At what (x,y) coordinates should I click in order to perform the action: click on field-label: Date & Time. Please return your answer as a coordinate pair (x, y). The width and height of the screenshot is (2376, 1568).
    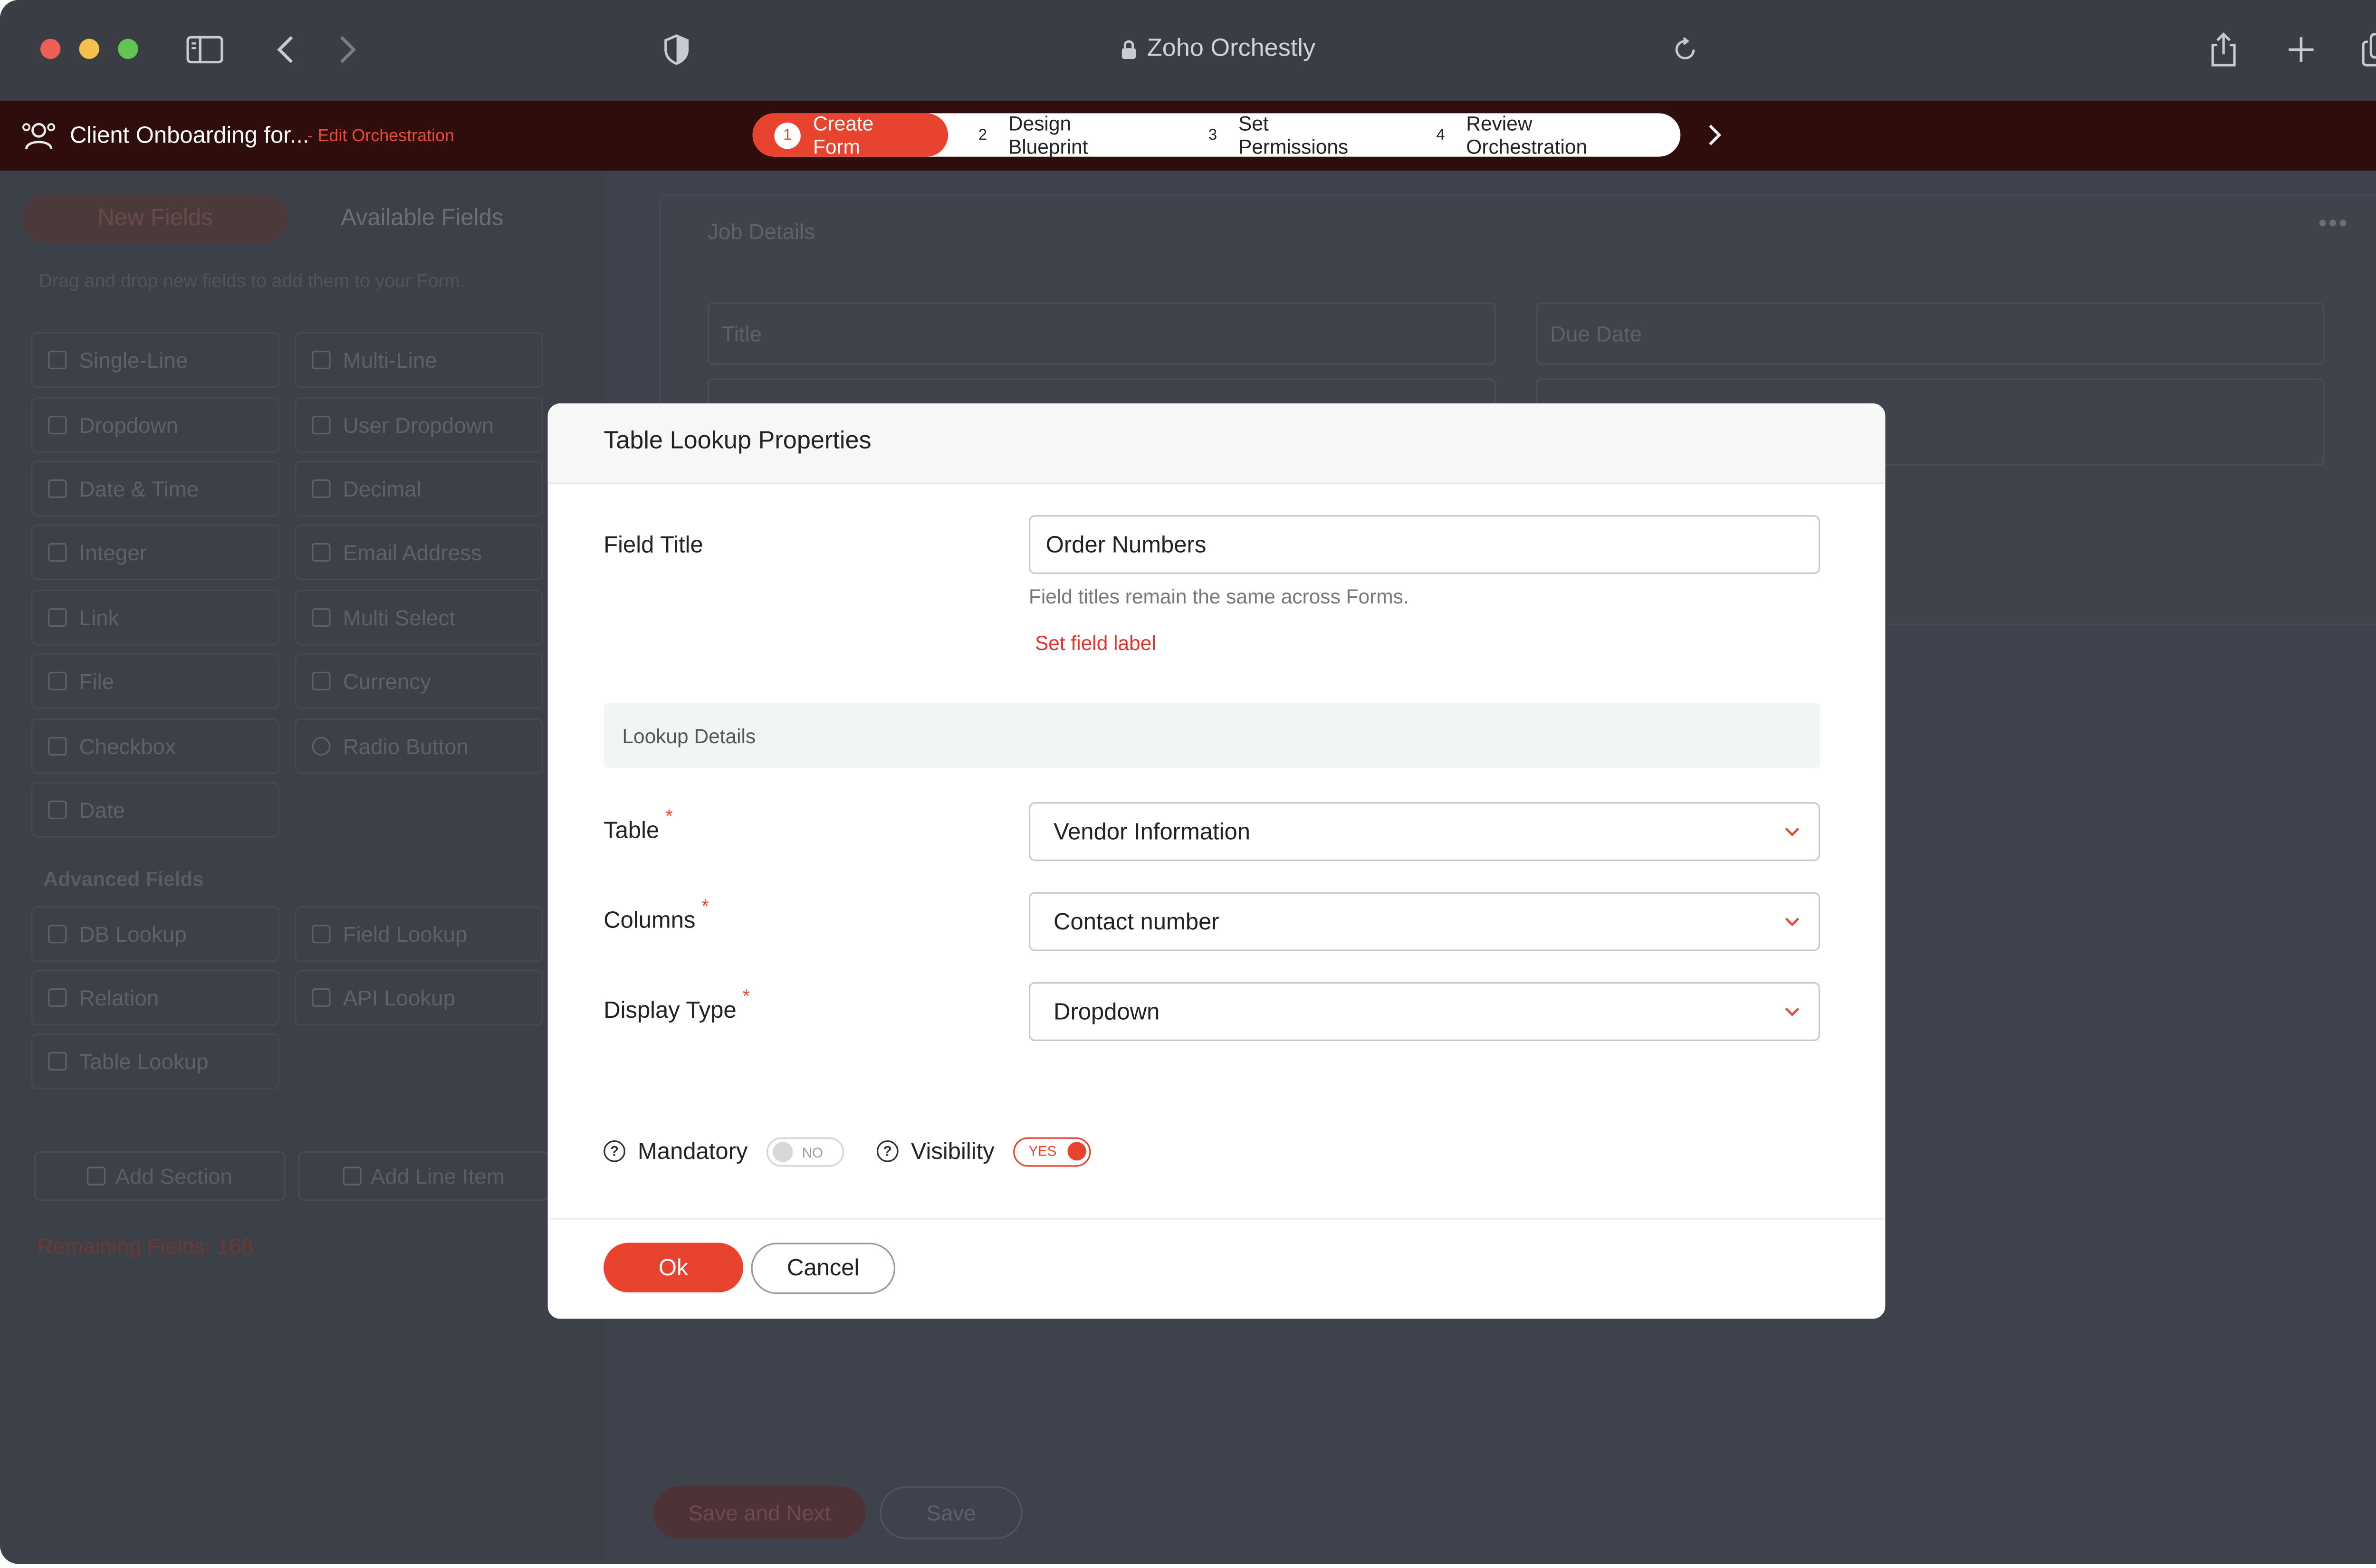
    Looking at the image, I should click on (139, 489).